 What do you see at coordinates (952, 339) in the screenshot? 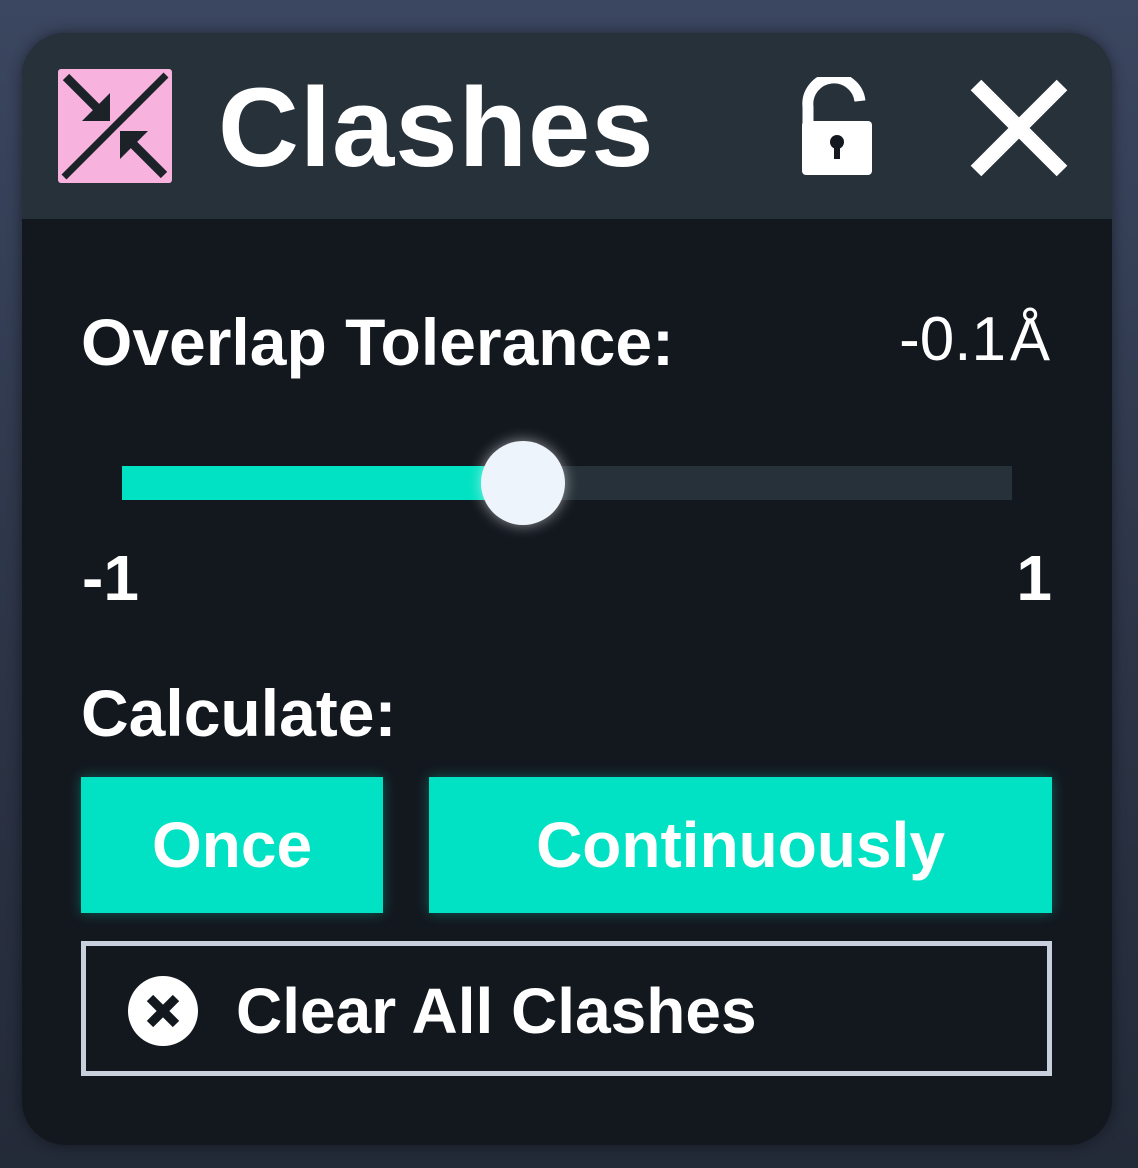
I see `tolerance-value-number: -0.1` at bounding box center [952, 339].